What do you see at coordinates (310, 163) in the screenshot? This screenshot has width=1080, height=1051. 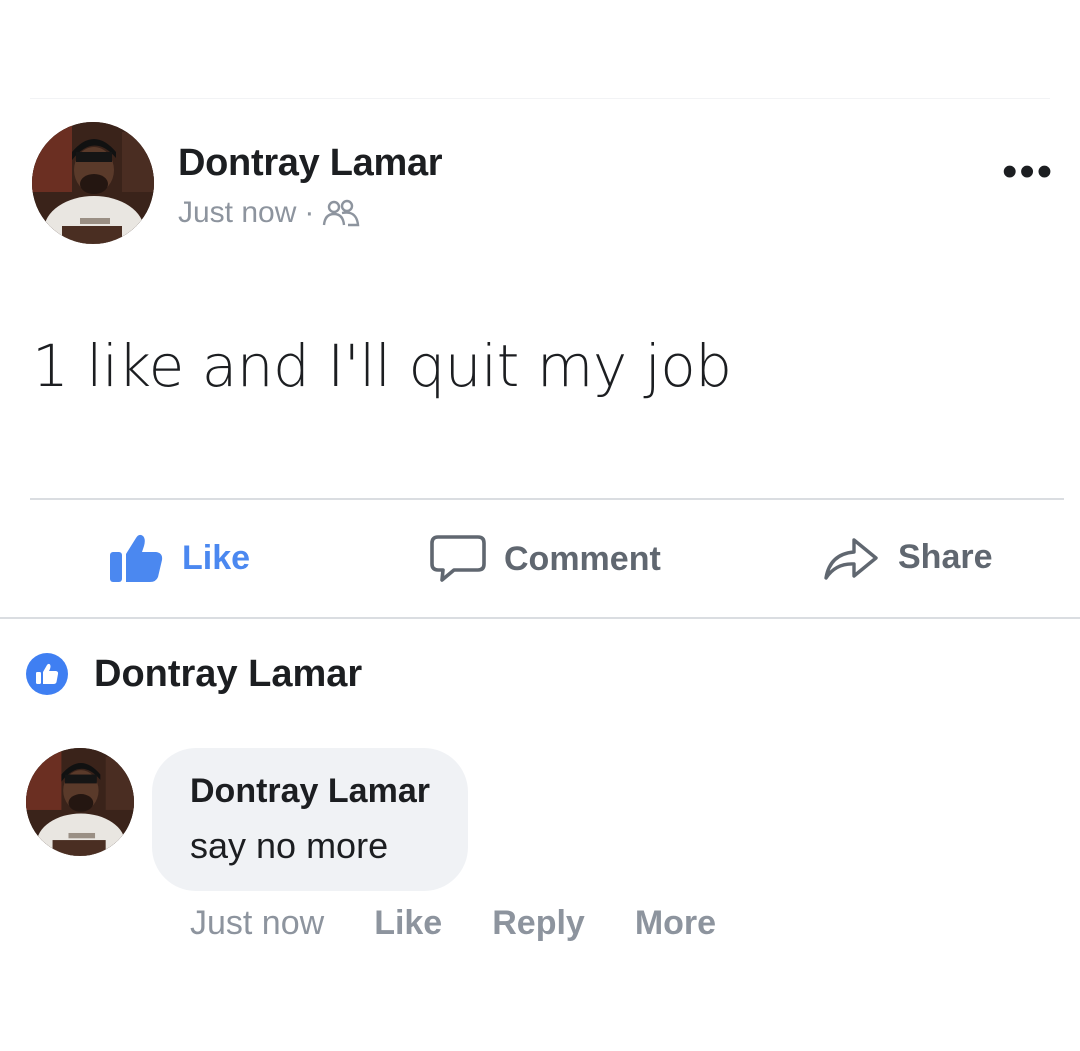 I see `post-author-name: Dontray Lamar` at bounding box center [310, 163].